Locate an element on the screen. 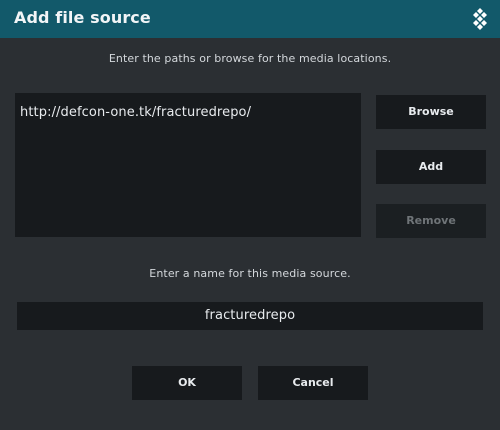 This screenshot has width=500, height=430. kodi-logo-icon is located at coordinates (480, 19).